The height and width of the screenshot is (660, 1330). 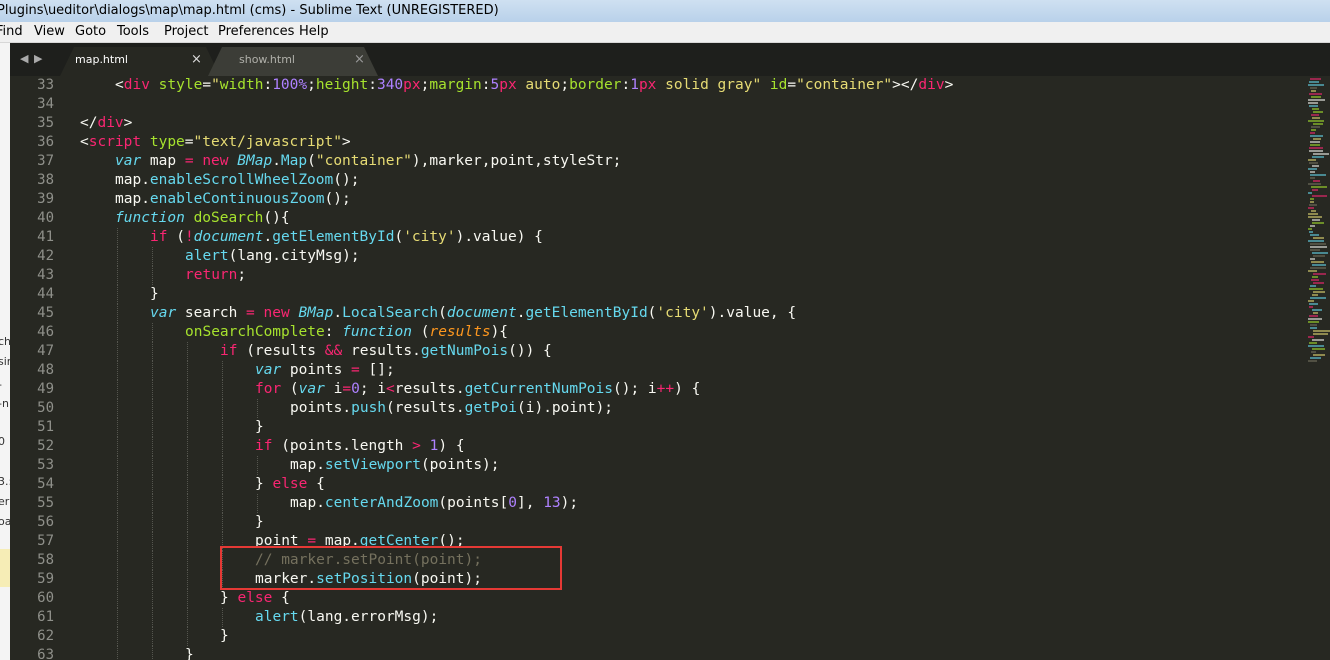 What do you see at coordinates (264, 484) in the screenshot?
I see `code-token: }` at bounding box center [264, 484].